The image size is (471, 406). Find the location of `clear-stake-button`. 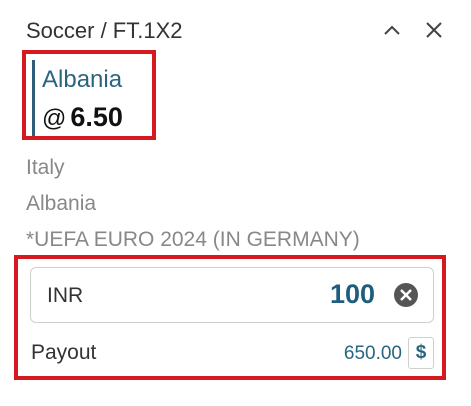

clear-stake-button is located at coordinates (406, 295).